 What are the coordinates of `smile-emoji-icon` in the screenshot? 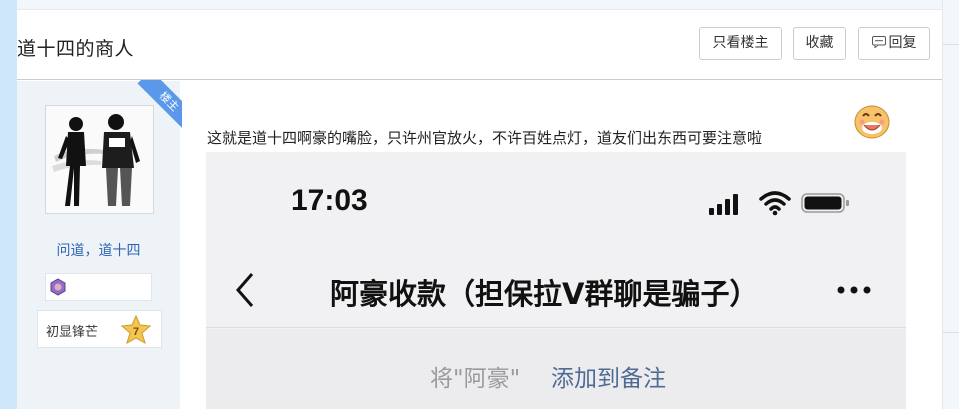 It's located at (872, 122).